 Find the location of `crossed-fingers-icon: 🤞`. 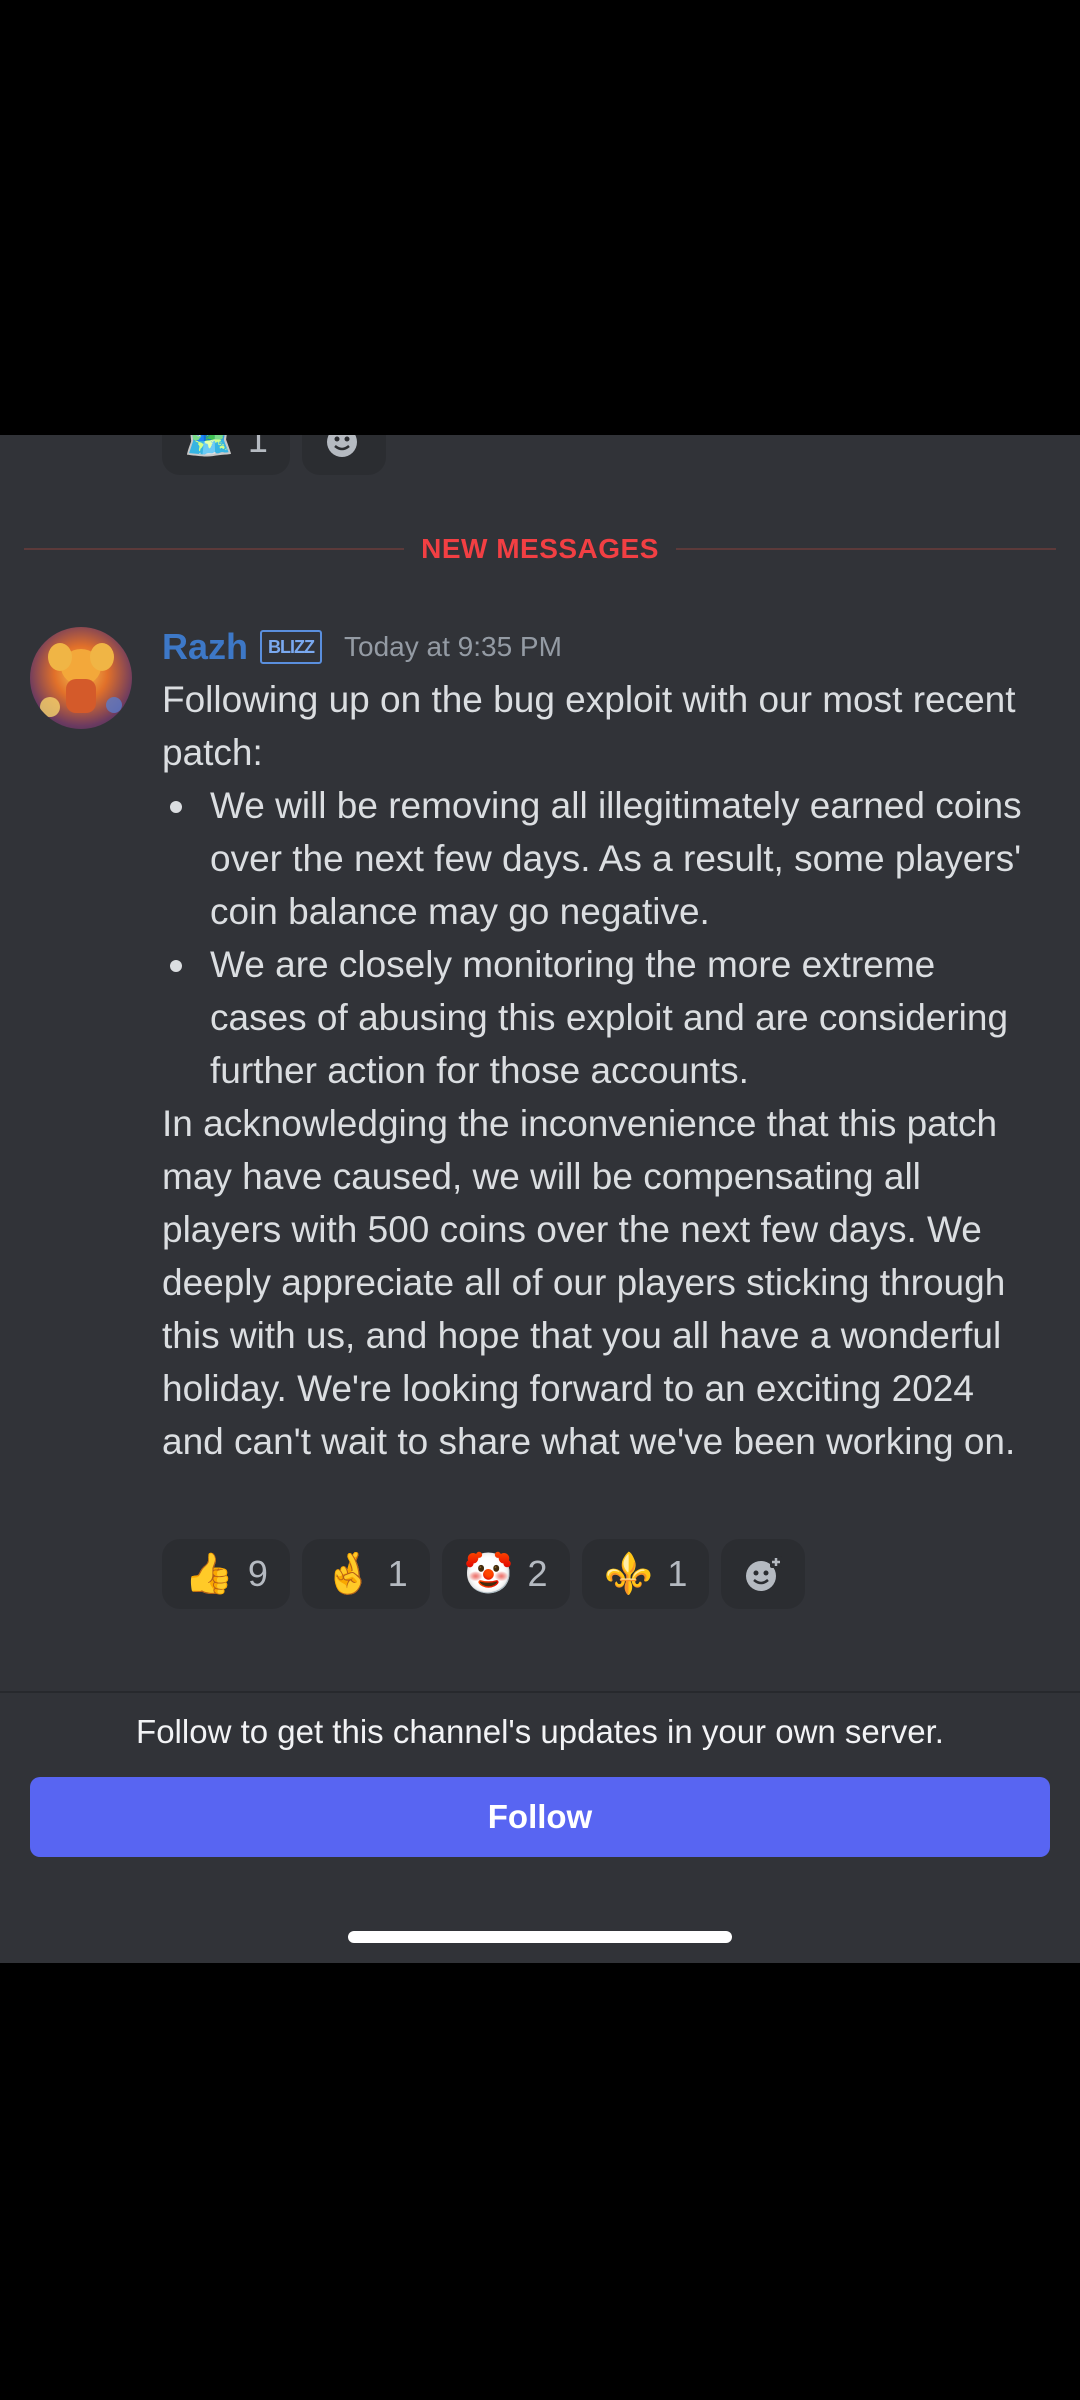

crossed-fingers-icon: 🤞 is located at coordinates (348, 1574).